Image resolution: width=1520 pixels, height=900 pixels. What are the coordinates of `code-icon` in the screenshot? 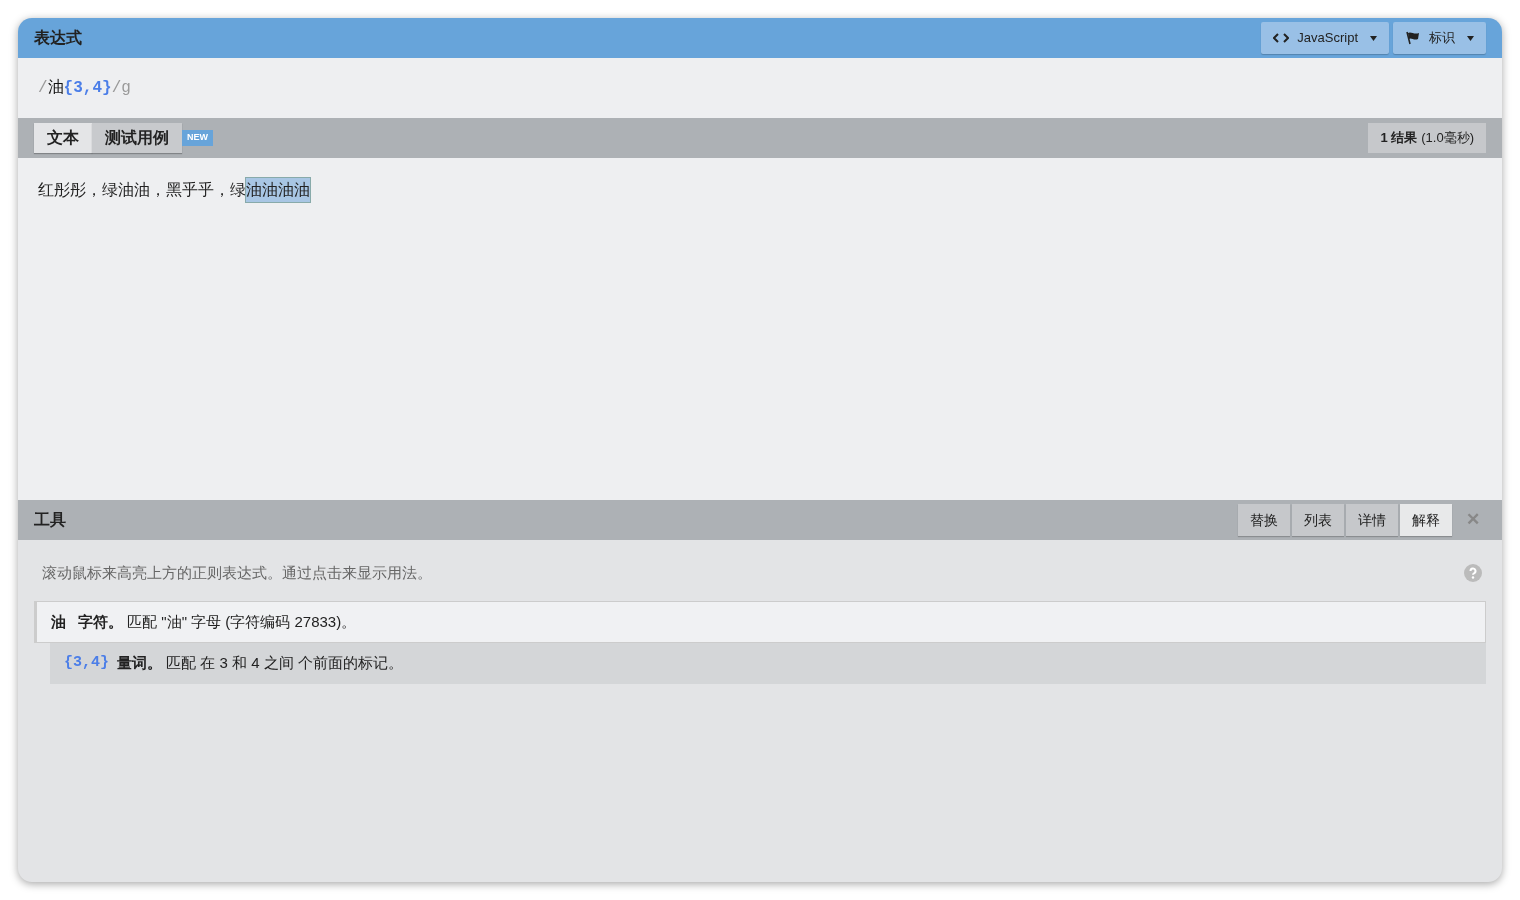 It's located at (1281, 38).